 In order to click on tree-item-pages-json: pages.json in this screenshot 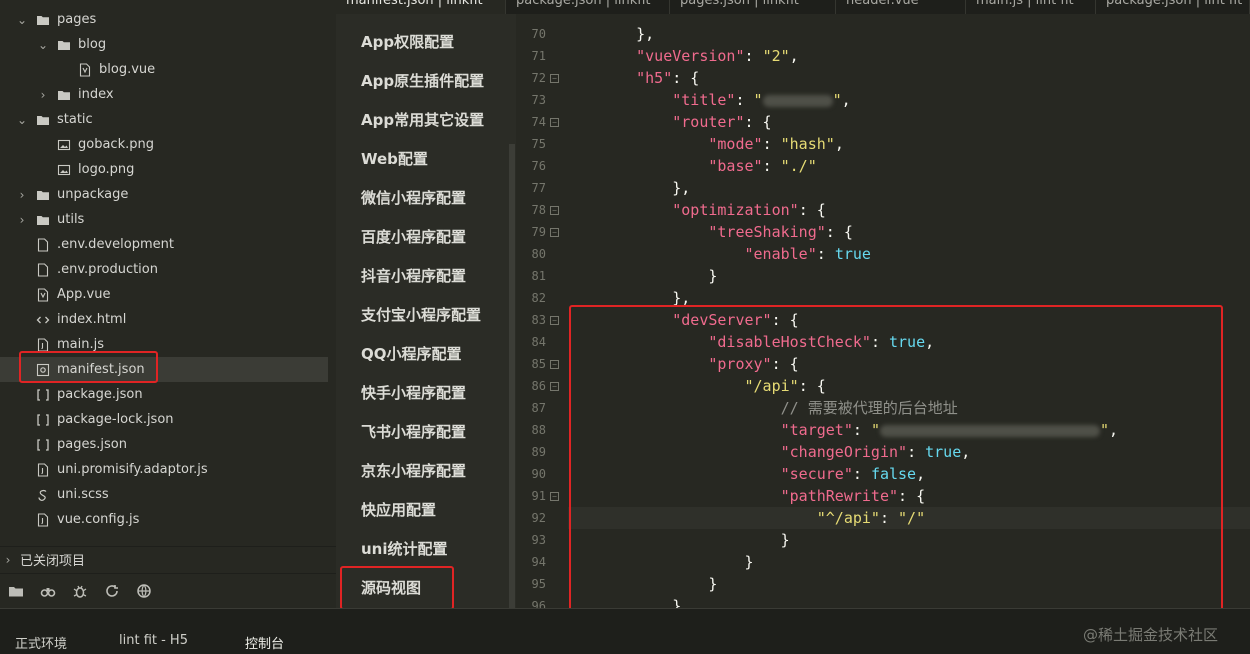, I will do `click(164, 444)`.